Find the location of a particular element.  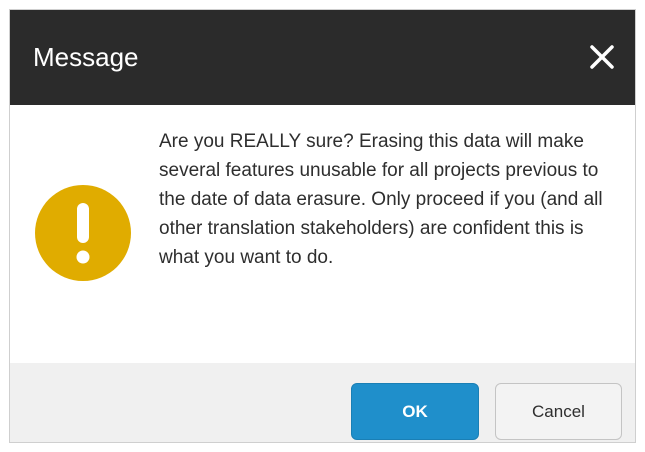

warning-icon is located at coordinates (83, 233).